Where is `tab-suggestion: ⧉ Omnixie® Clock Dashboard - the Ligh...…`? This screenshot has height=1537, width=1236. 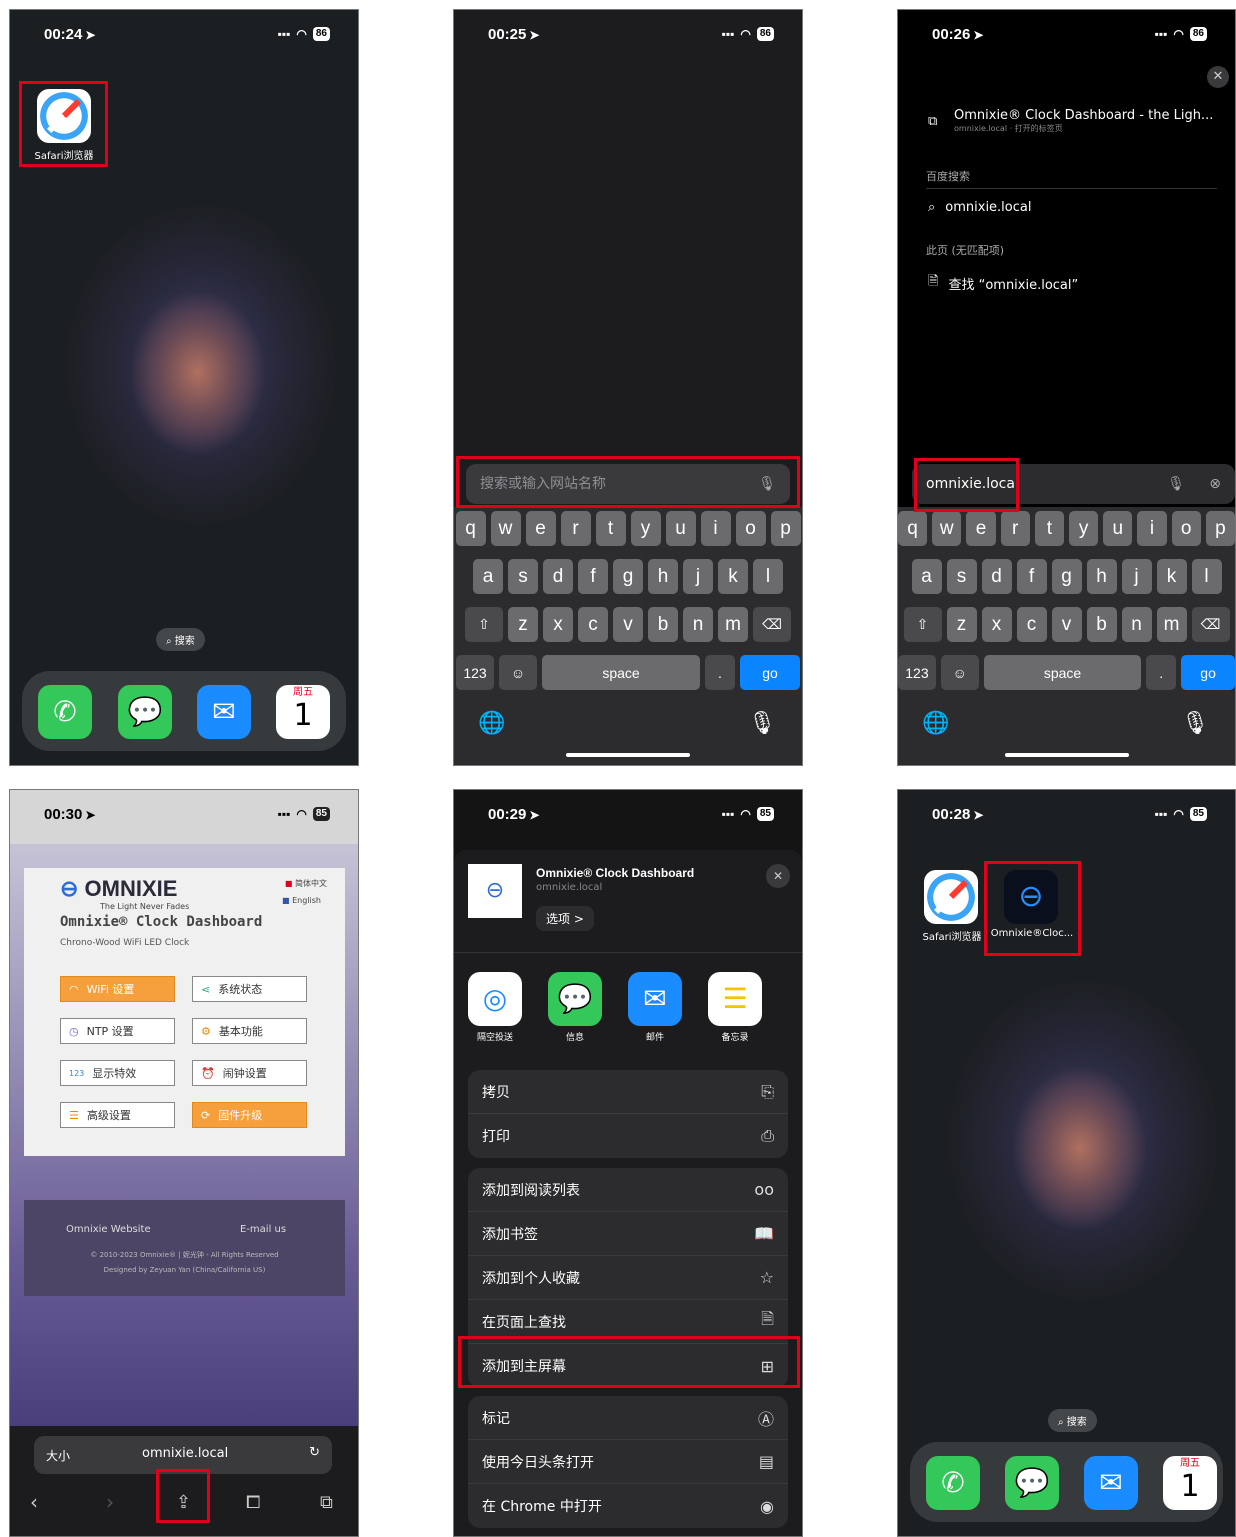
tab-suggestion: ⧉ Omnixie® Clock Dashboard - the Ligh...… is located at coordinates (1070, 121).